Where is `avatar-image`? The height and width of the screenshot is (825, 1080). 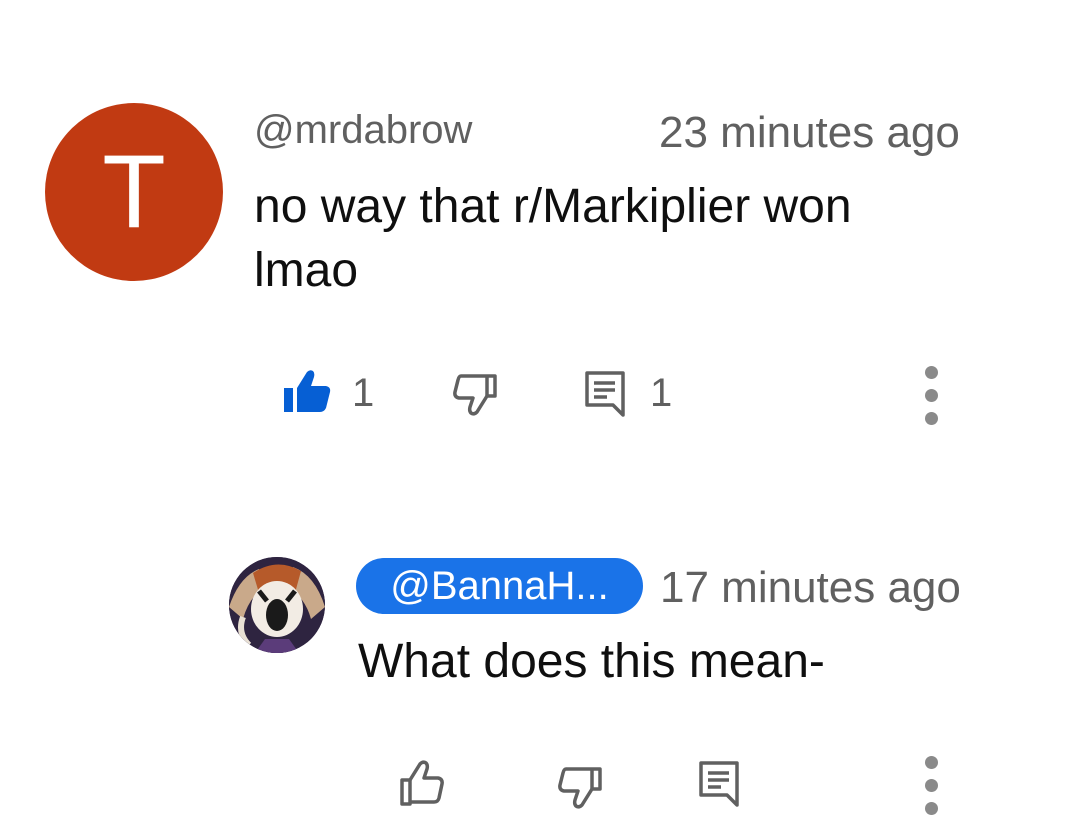 avatar-image is located at coordinates (277, 605).